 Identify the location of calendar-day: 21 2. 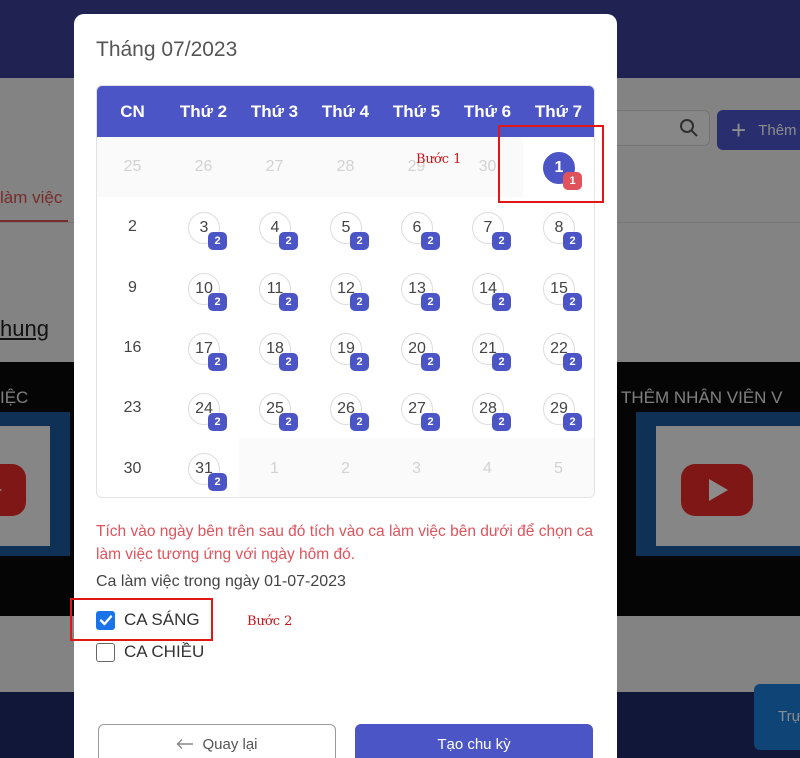
(487, 348).